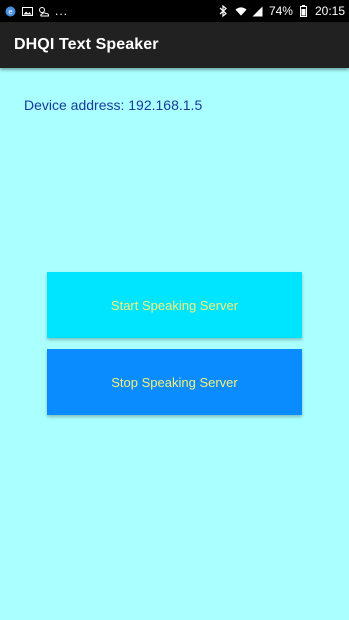  I want to click on status-bar-right: 74% 20:15, so click(281, 11).